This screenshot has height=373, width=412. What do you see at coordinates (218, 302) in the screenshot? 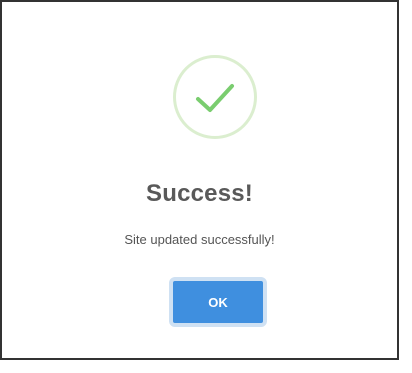
I see `ok-button: OK` at bounding box center [218, 302].